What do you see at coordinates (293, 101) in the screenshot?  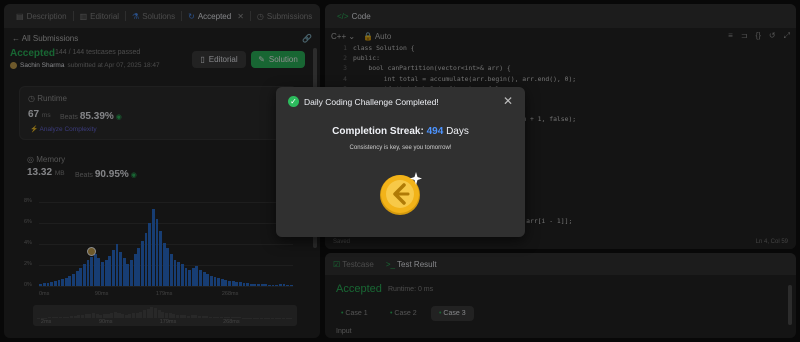 I see `check-circle-icon: ✓` at bounding box center [293, 101].